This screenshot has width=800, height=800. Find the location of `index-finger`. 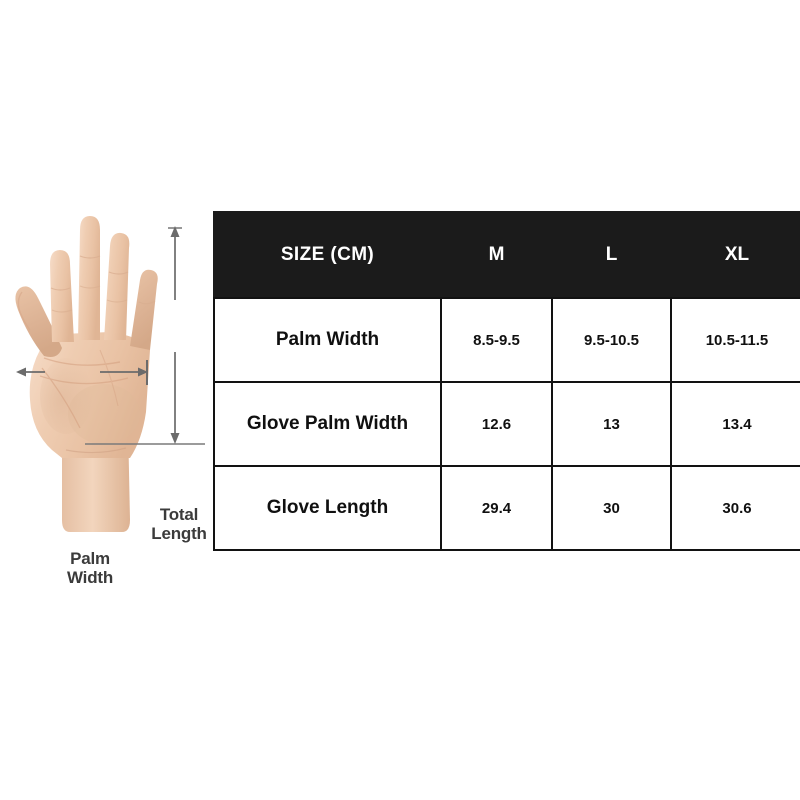

index-finger is located at coordinates (62, 296).